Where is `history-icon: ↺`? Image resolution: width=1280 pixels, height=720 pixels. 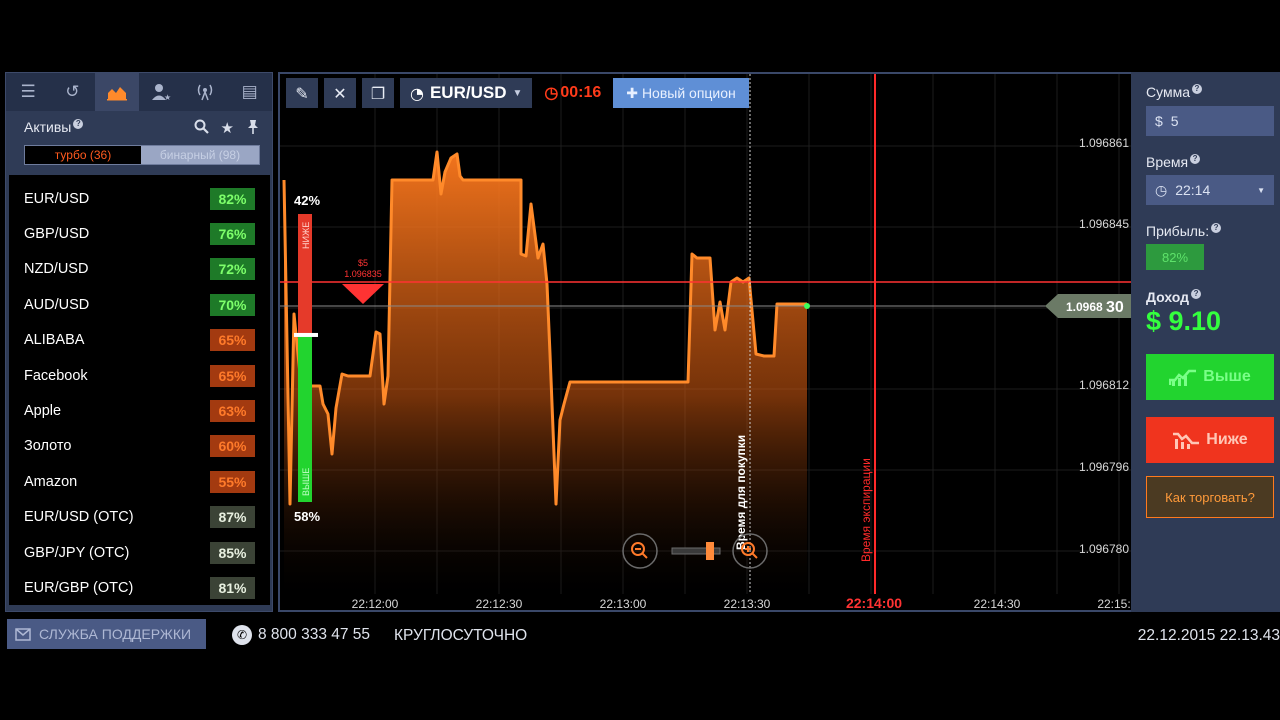
history-icon: ↺ is located at coordinates (72, 92).